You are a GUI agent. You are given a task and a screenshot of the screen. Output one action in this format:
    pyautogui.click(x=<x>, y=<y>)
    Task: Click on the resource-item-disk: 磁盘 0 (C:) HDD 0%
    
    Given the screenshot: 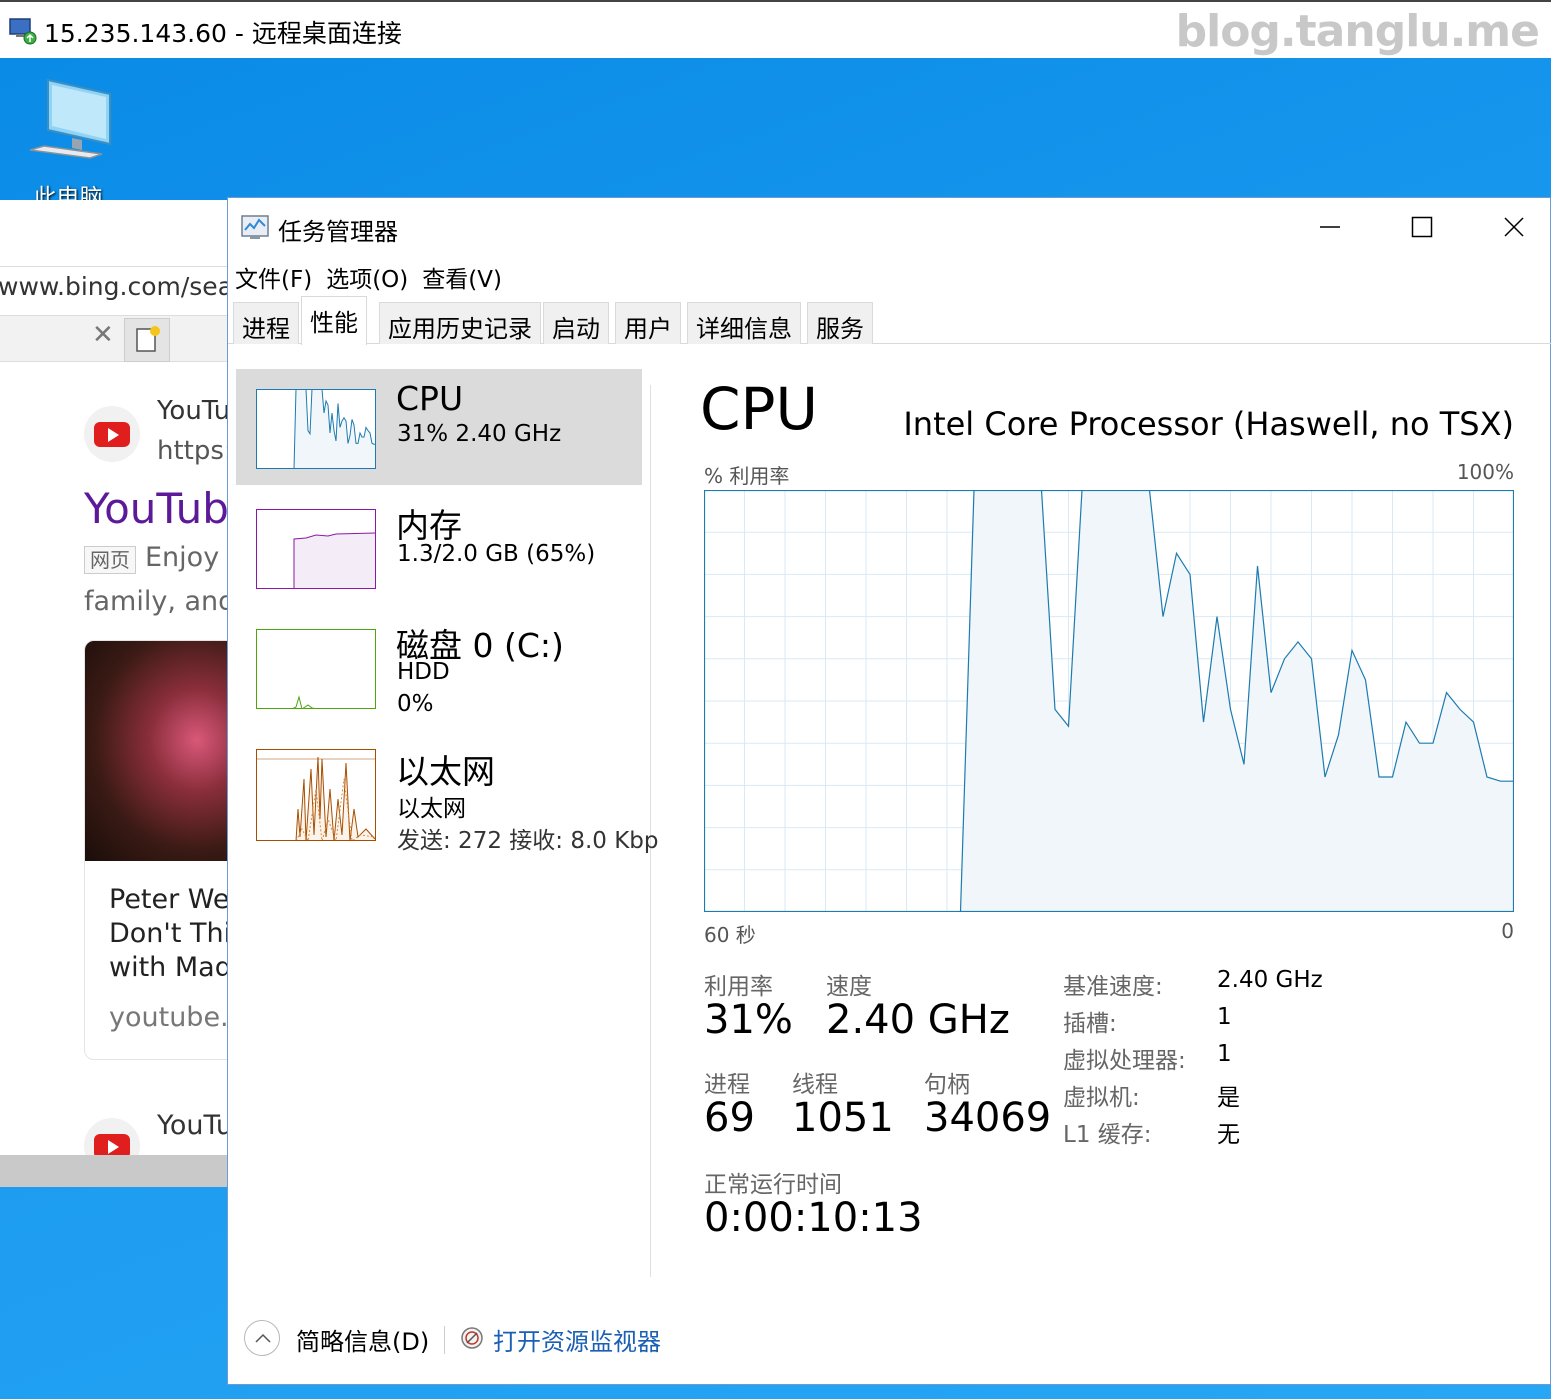 What is the action you would take?
    pyautogui.click(x=439, y=667)
    